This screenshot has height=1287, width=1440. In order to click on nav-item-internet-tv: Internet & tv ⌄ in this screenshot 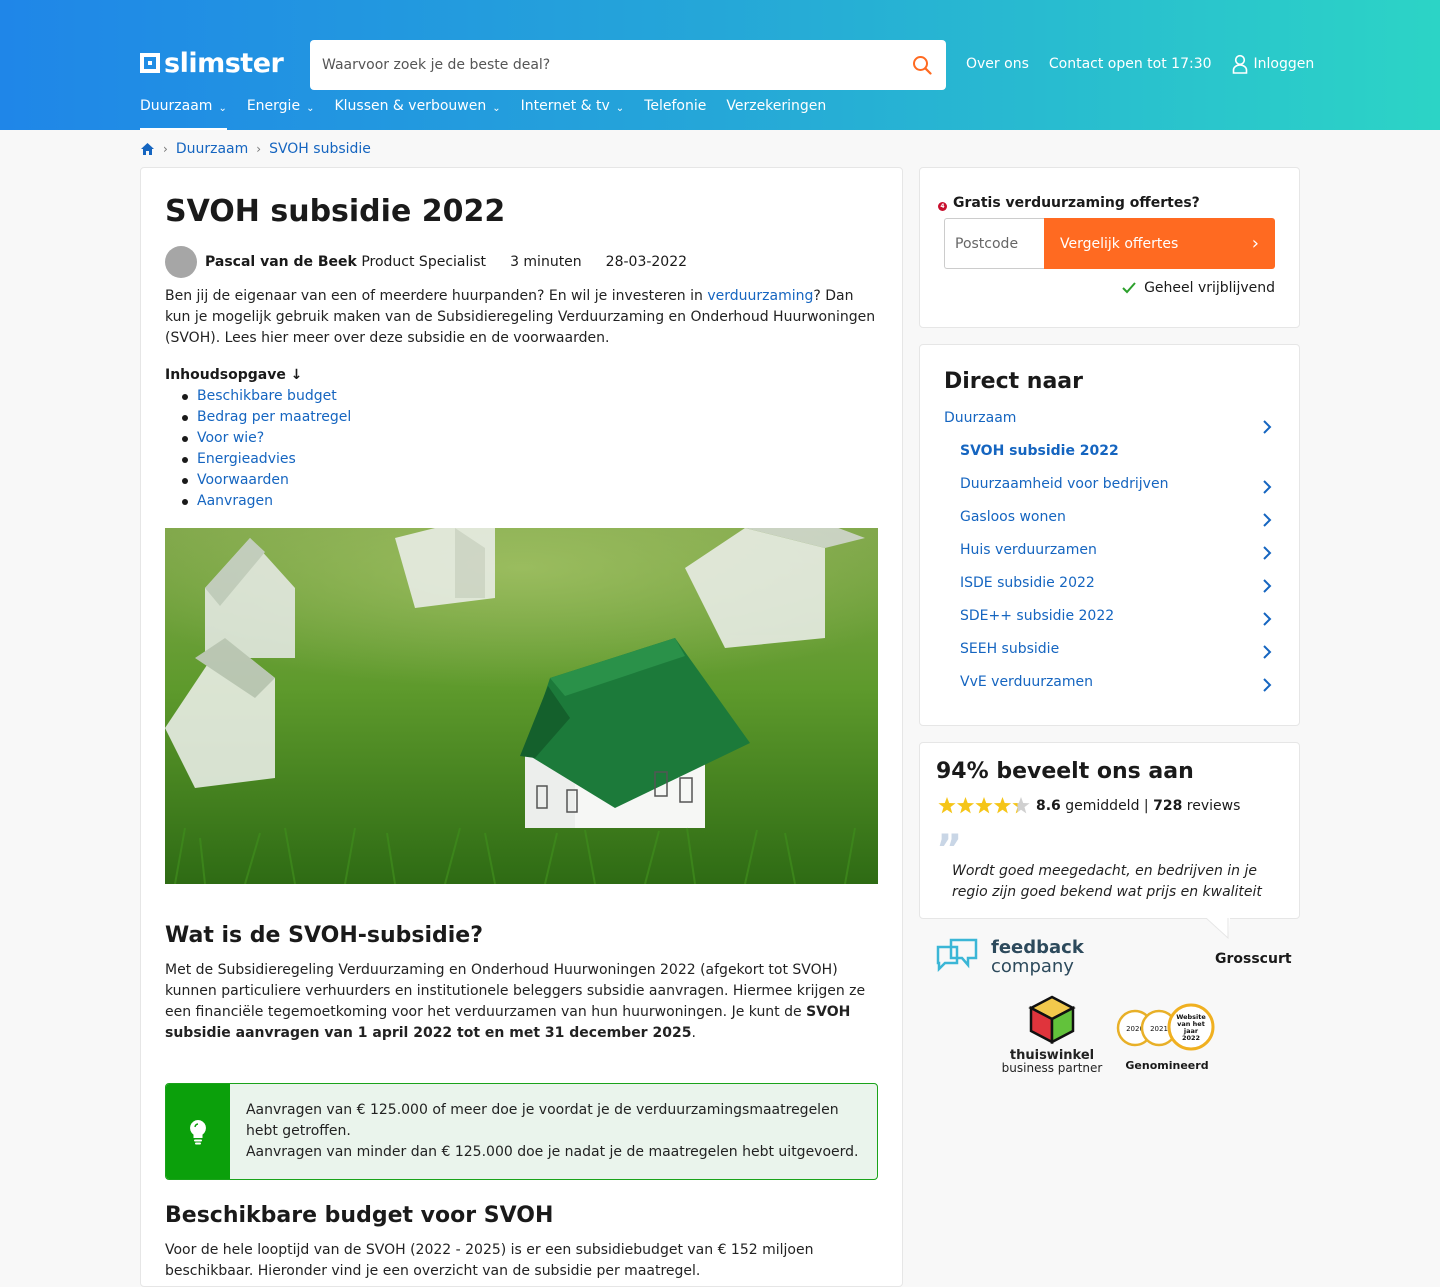, I will do `click(573, 114)`.